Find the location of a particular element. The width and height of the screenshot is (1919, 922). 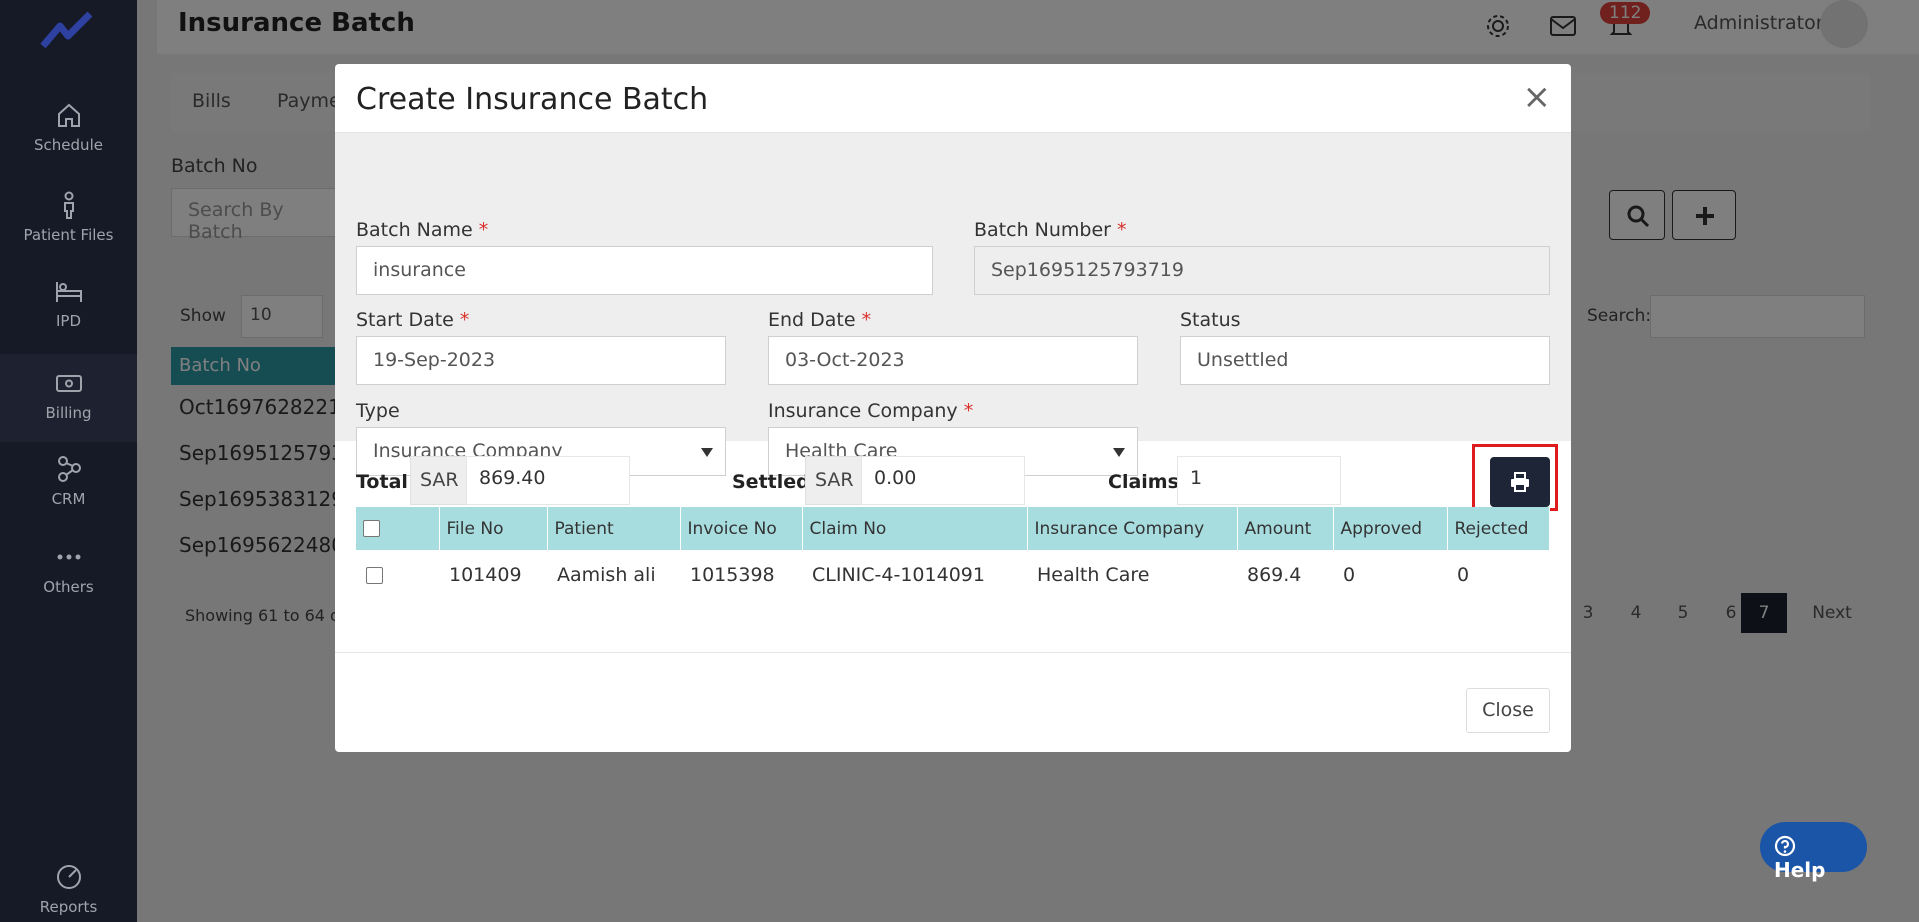

claim-no-cell: CLINIC-4-1014091 is located at coordinates (898, 575).